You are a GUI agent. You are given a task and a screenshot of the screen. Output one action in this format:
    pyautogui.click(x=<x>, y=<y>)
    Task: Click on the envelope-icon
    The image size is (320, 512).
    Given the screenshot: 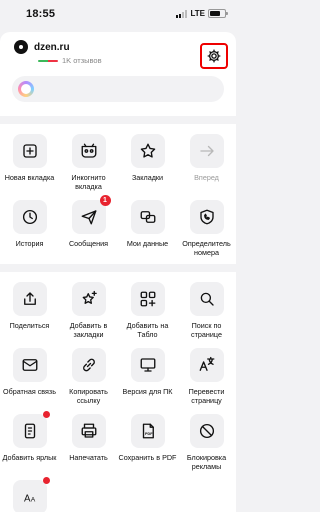 What is the action you would take?
    pyautogui.click(x=29, y=365)
    